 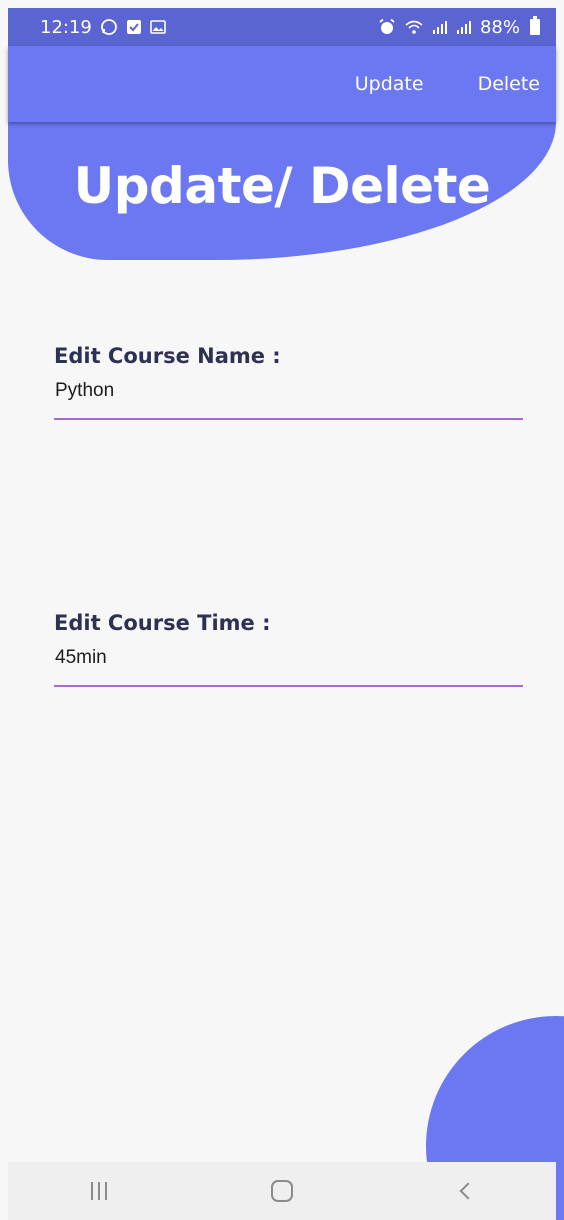 I want to click on recents-icon, so click(x=99, y=1191).